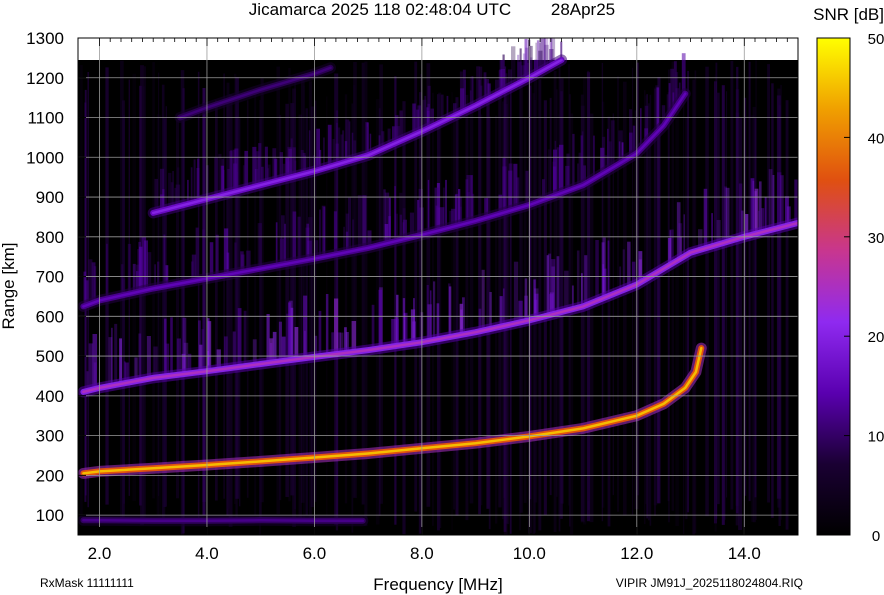 The image size is (884, 595). What do you see at coordinates (100, 553) in the screenshot?
I see `x-tick-label: 2.0` at bounding box center [100, 553].